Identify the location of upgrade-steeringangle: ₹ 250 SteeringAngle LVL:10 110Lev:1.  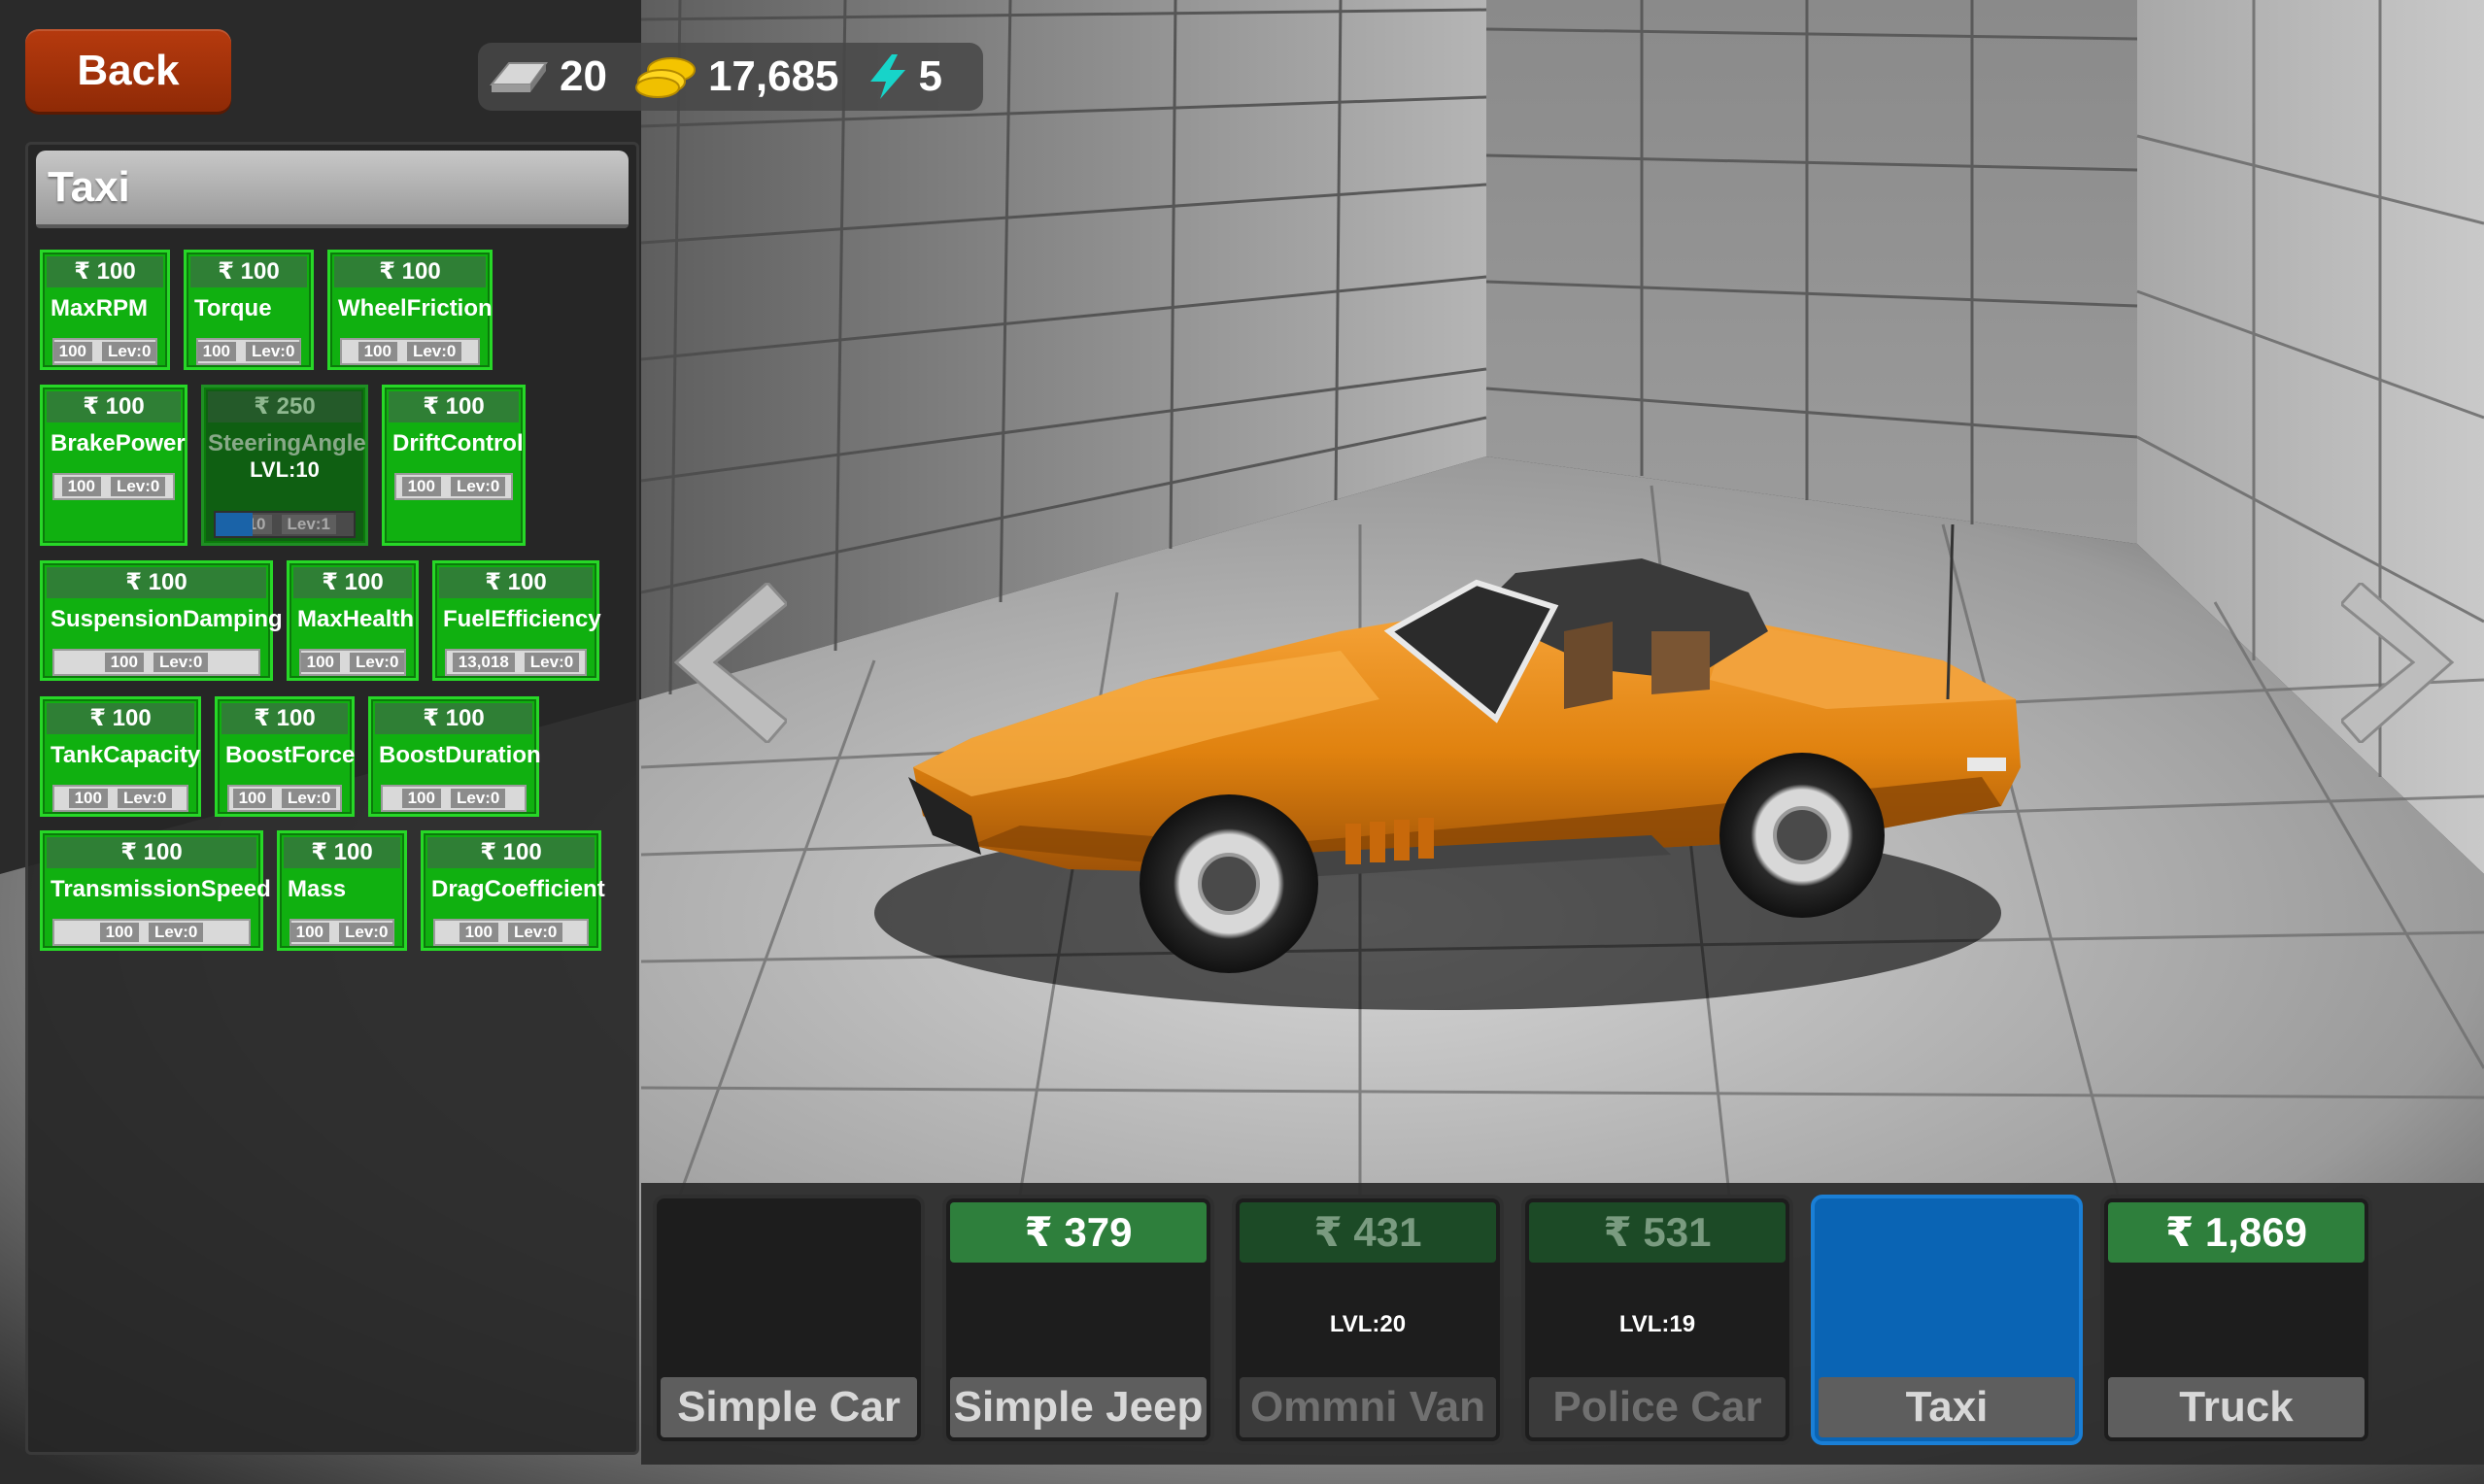
(284, 465).